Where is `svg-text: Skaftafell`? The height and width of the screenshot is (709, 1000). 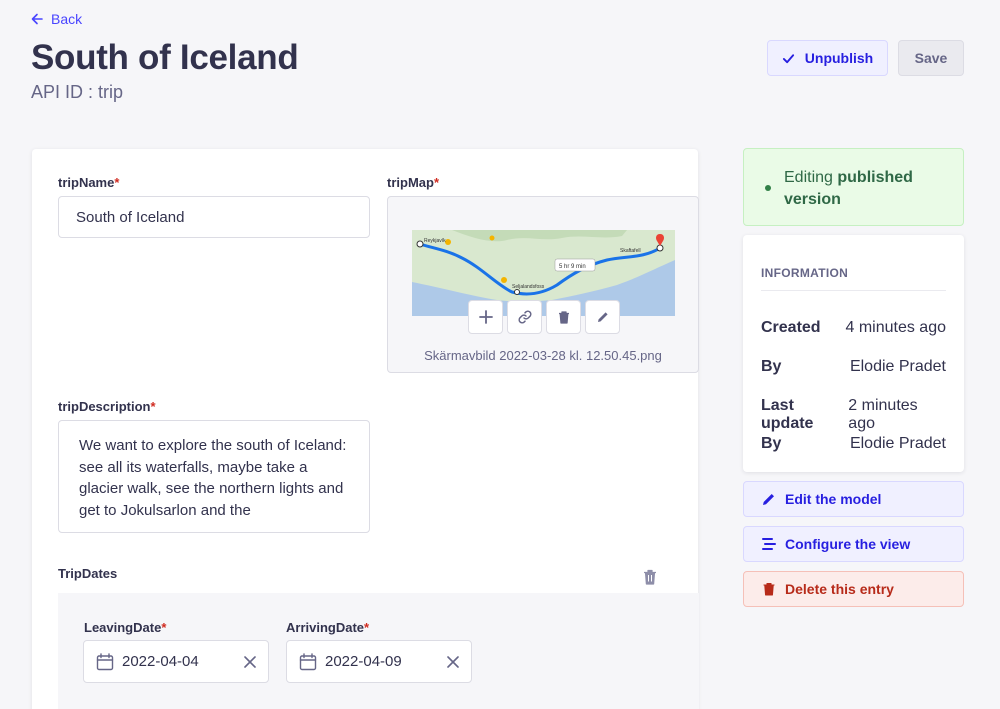 svg-text: Skaftafell is located at coordinates (630, 251).